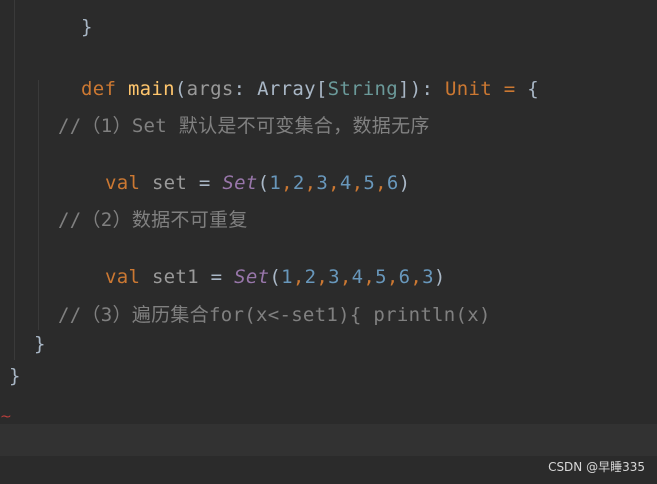  I want to click on comment-line-1: //（1）Set 默认是不可变集合，数据无序, so click(244, 126).